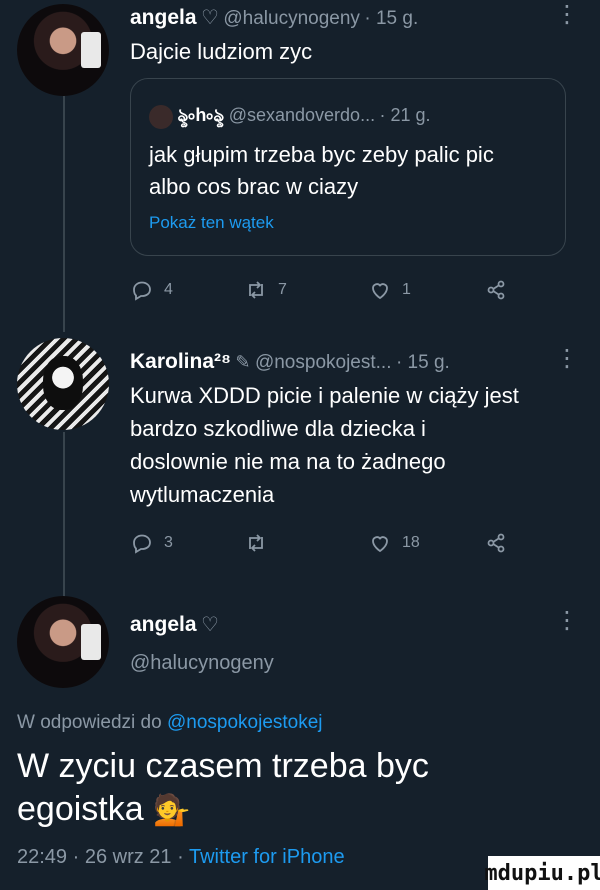  What do you see at coordinates (267, 857) in the screenshot?
I see `client-link: Twitter for iPhone` at bounding box center [267, 857].